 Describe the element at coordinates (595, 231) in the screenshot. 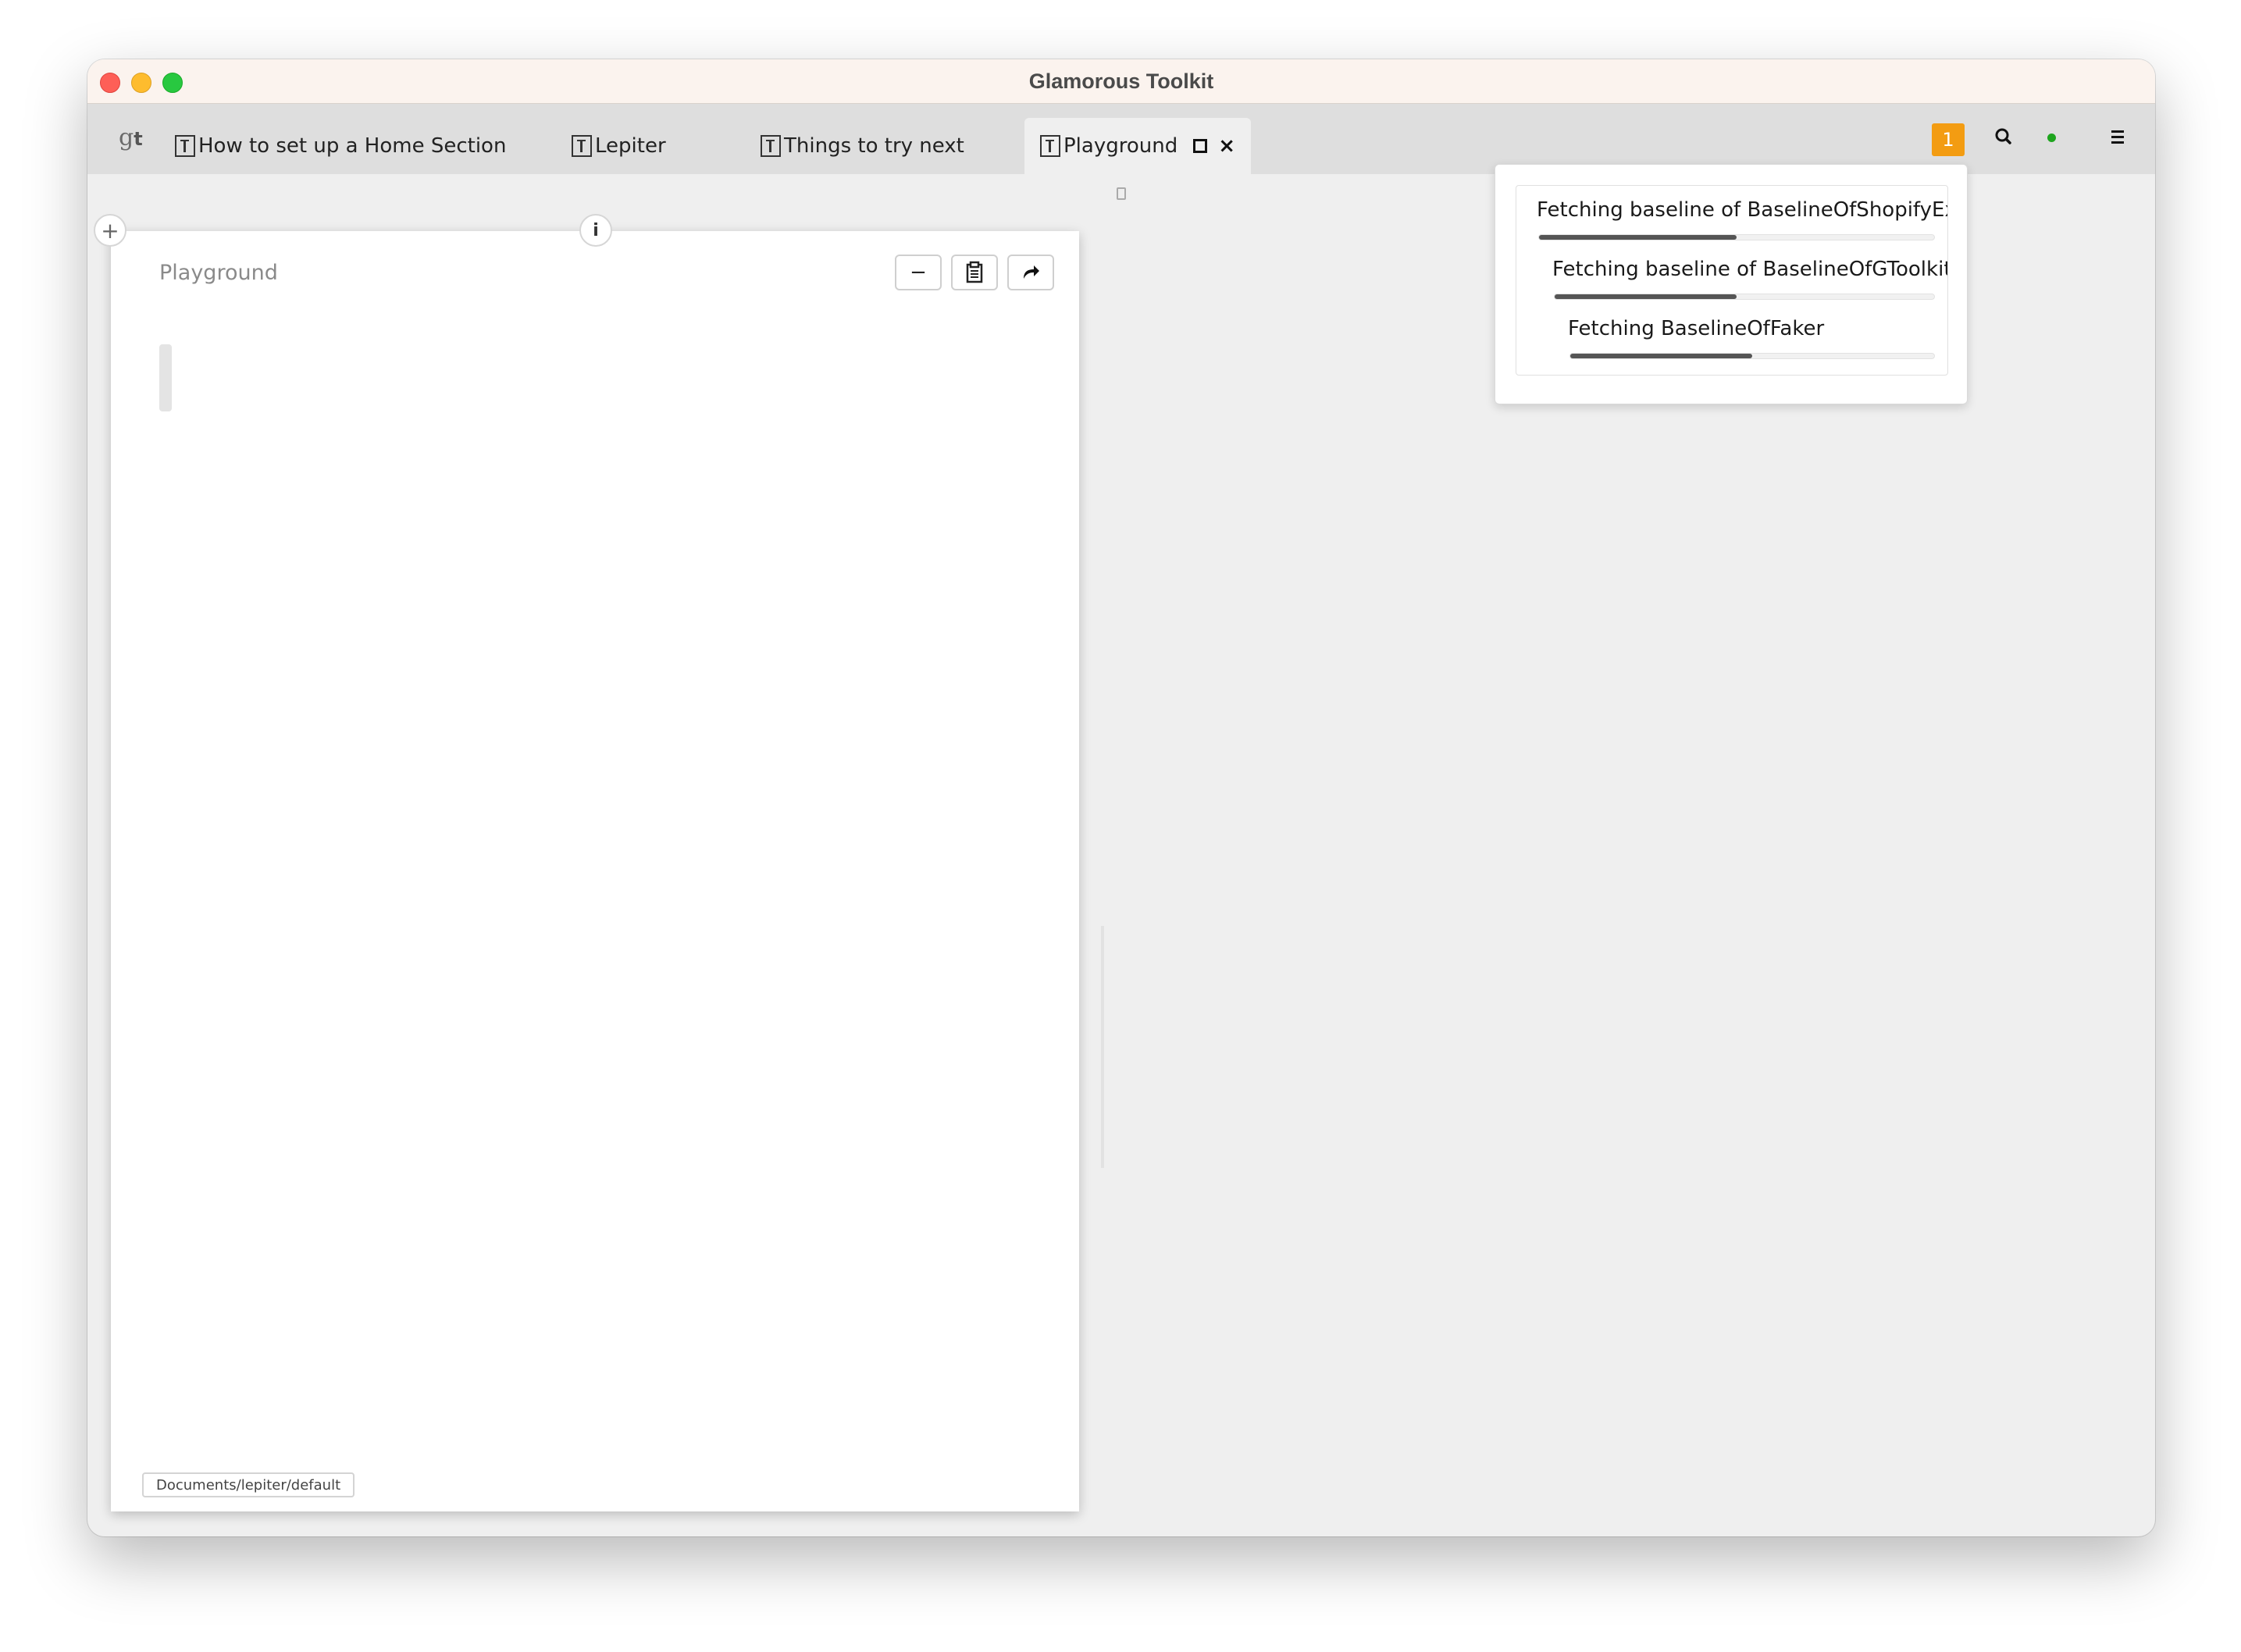

I see `info-button: i` at that location.